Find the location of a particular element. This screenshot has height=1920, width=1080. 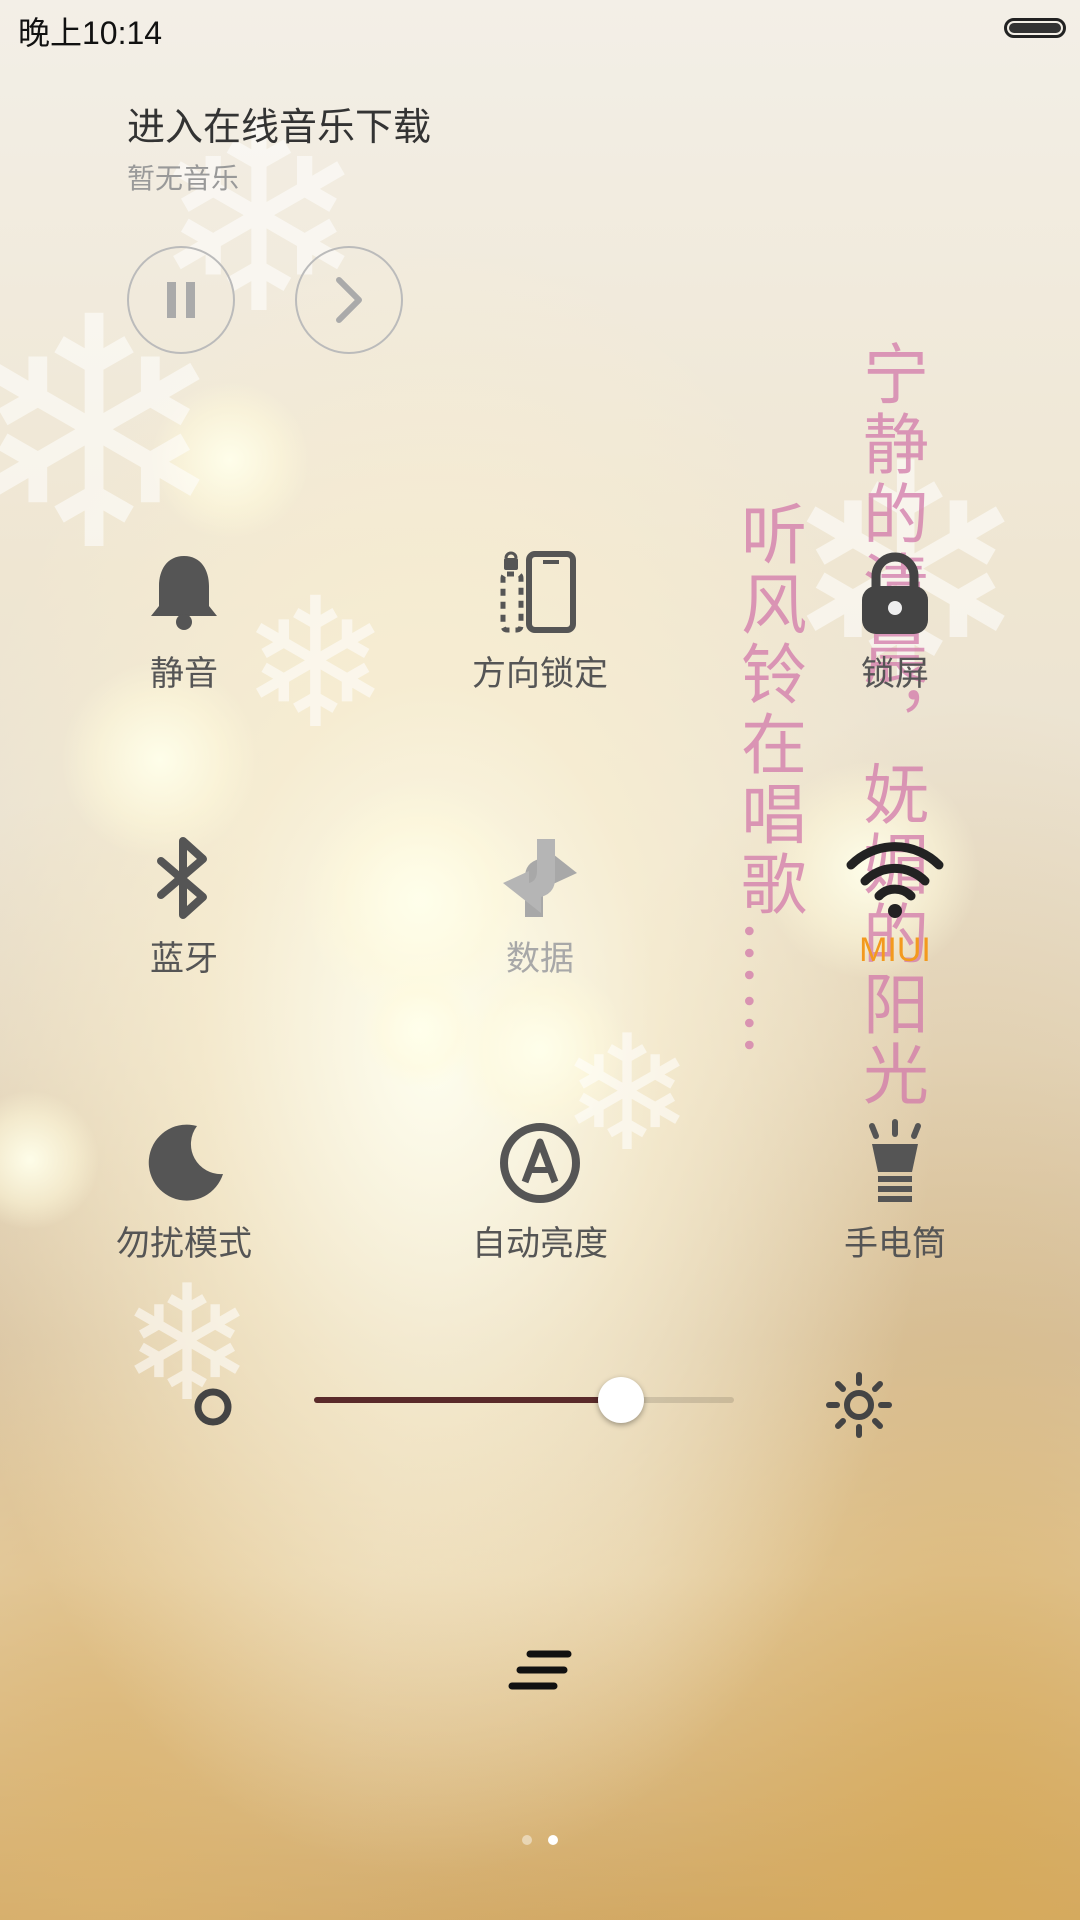

brightness-slider-fill is located at coordinates (467, 1400).